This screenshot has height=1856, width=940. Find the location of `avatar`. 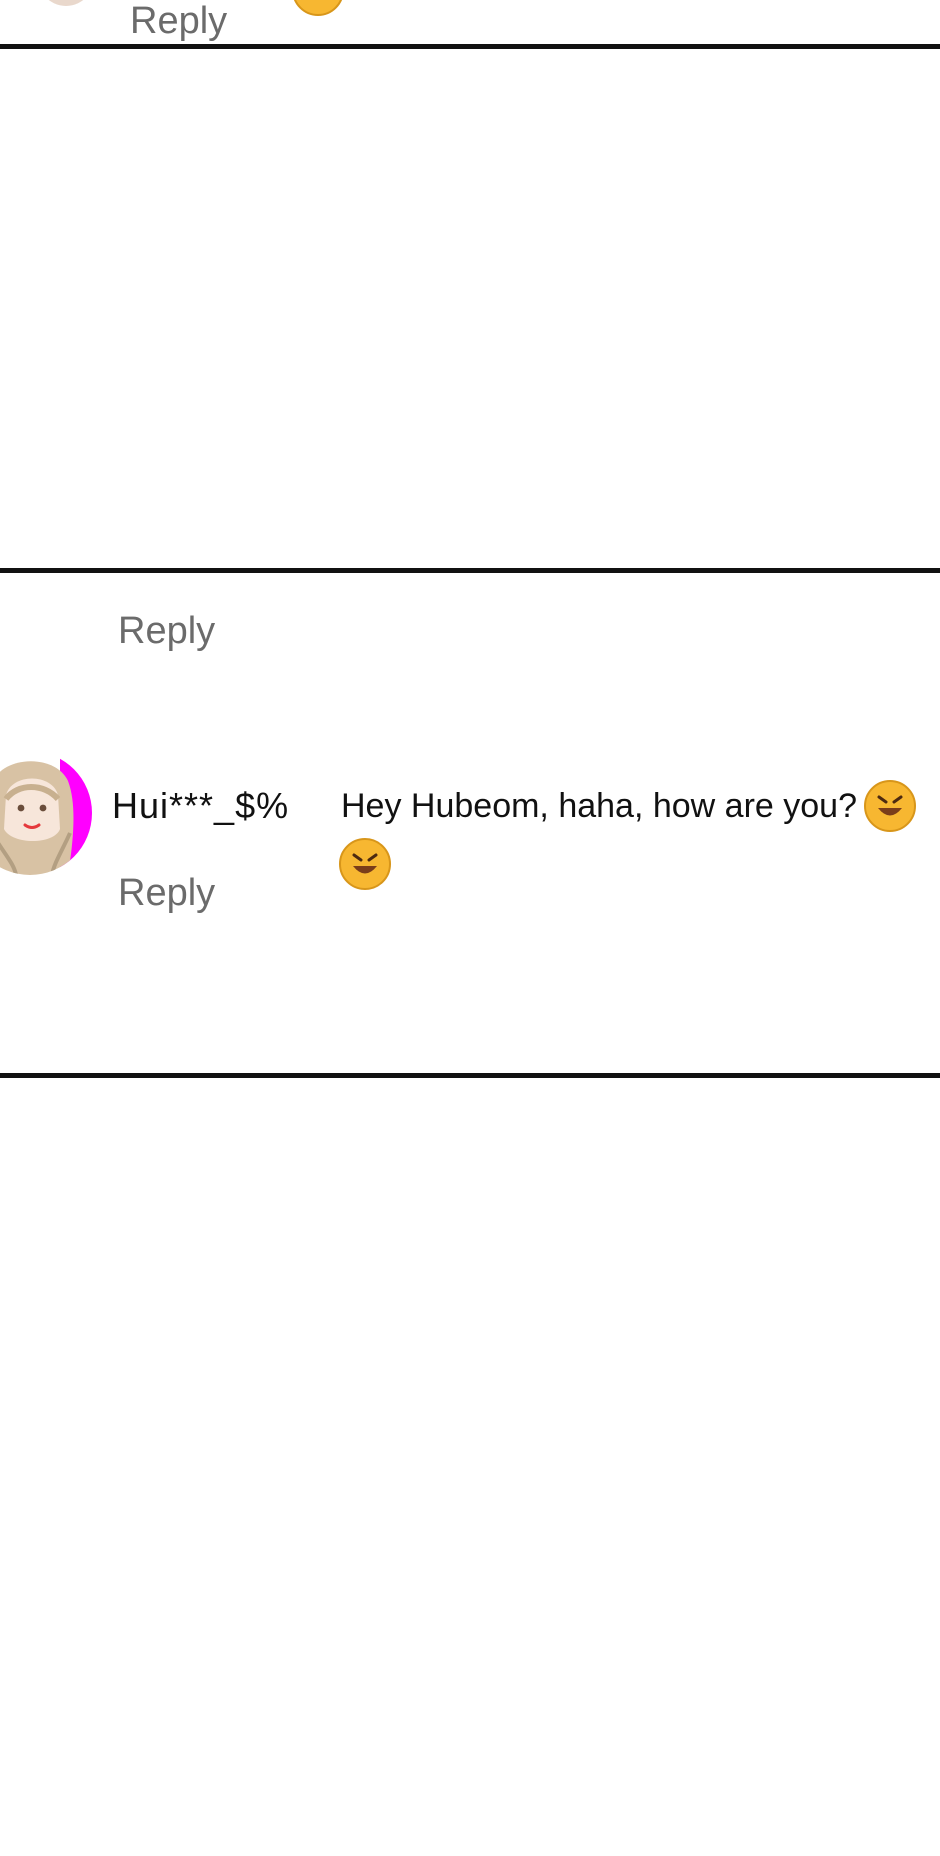

avatar is located at coordinates (46, 813).